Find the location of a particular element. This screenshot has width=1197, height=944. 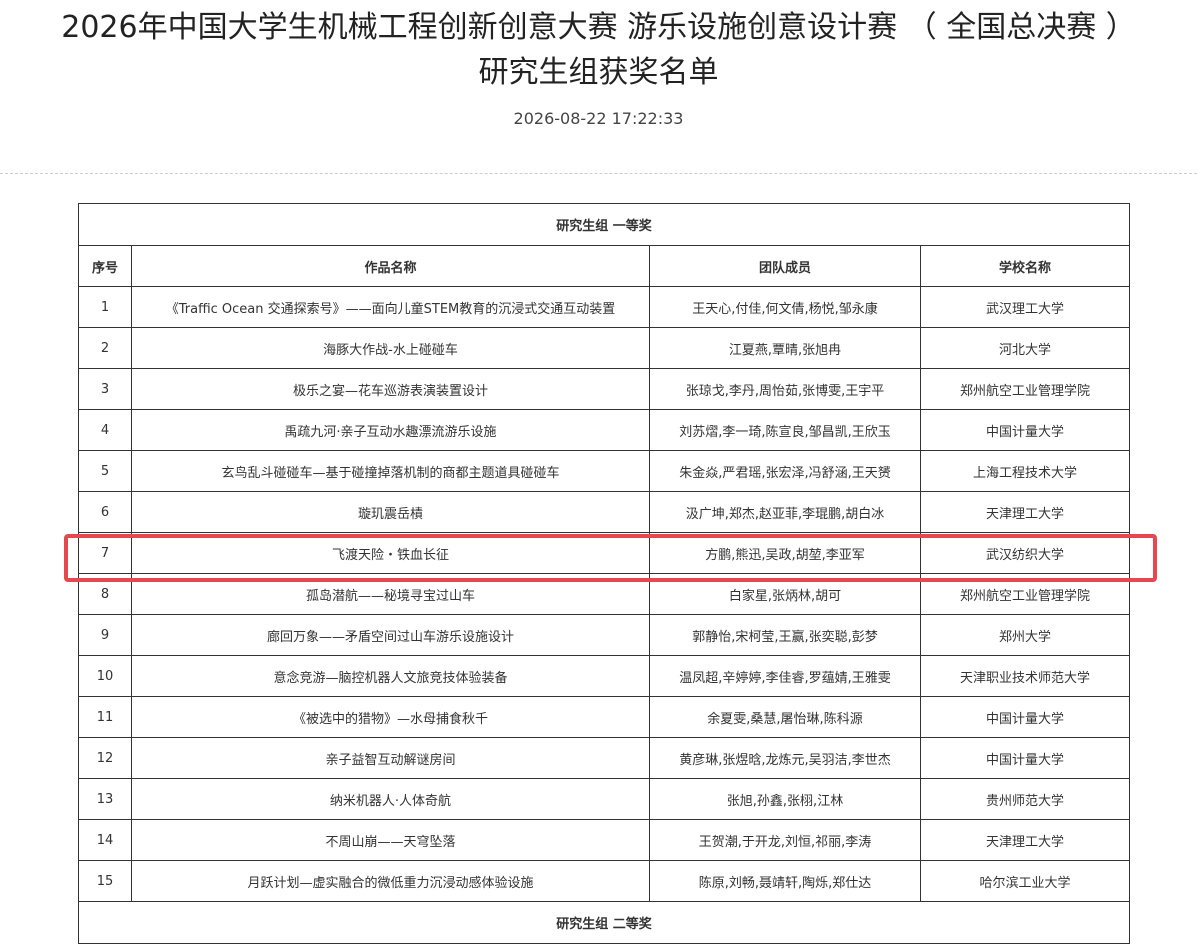

work-name-cell: 《被选中的猎物》—水母捕食秋千 is located at coordinates (390, 717).